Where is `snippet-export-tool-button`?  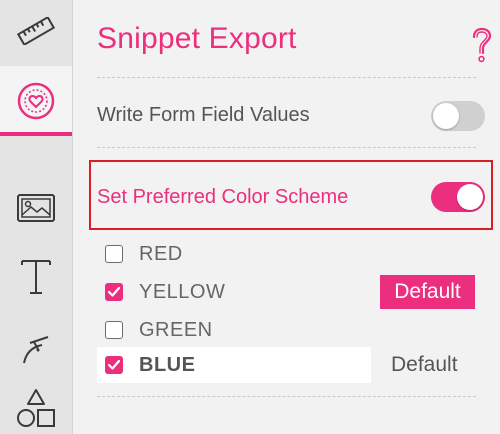 snippet-export-tool-button is located at coordinates (36, 101).